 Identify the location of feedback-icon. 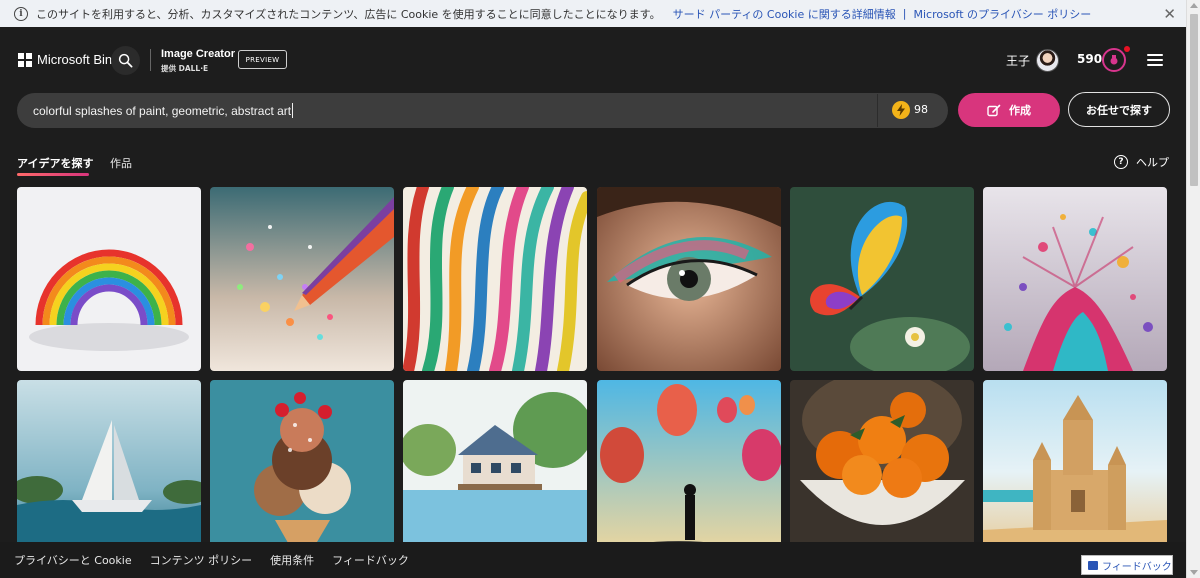
(1093, 565).